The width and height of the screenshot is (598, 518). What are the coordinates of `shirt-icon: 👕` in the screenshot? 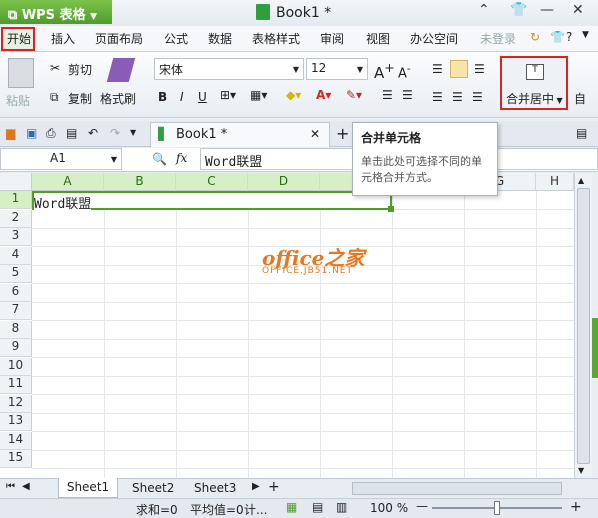 It's located at (557, 37).